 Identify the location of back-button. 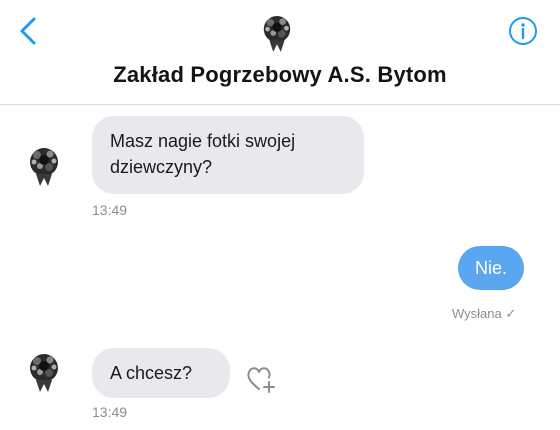
(29, 31).